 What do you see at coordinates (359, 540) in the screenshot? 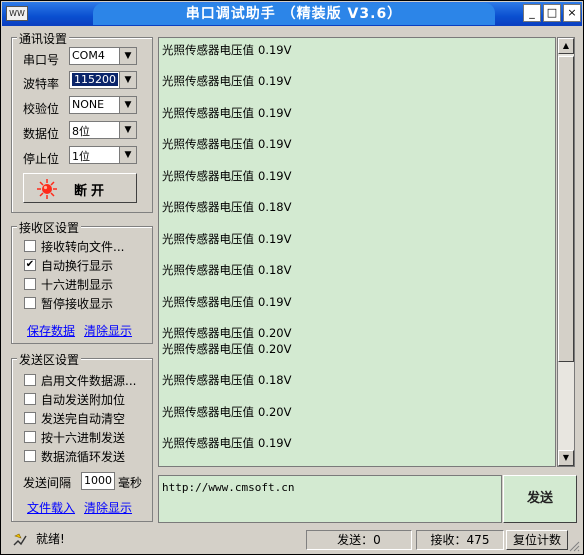
I see `sent-count: 发送：0` at bounding box center [359, 540].